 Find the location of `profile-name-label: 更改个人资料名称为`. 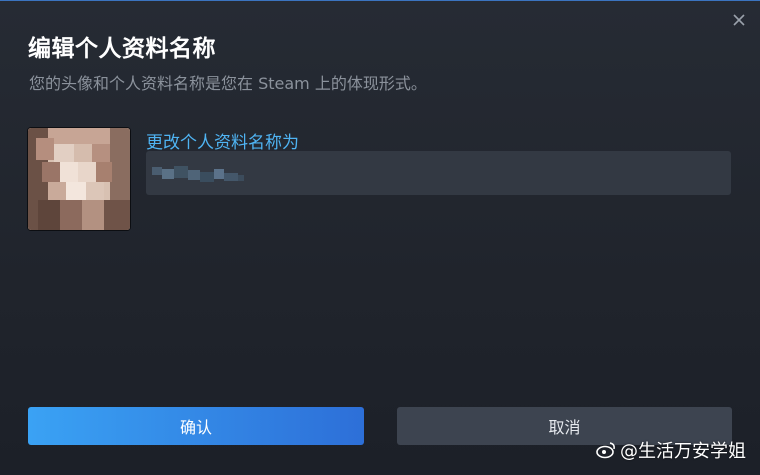

profile-name-label: 更改个人资料名称为 is located at coordinates (222, 143).